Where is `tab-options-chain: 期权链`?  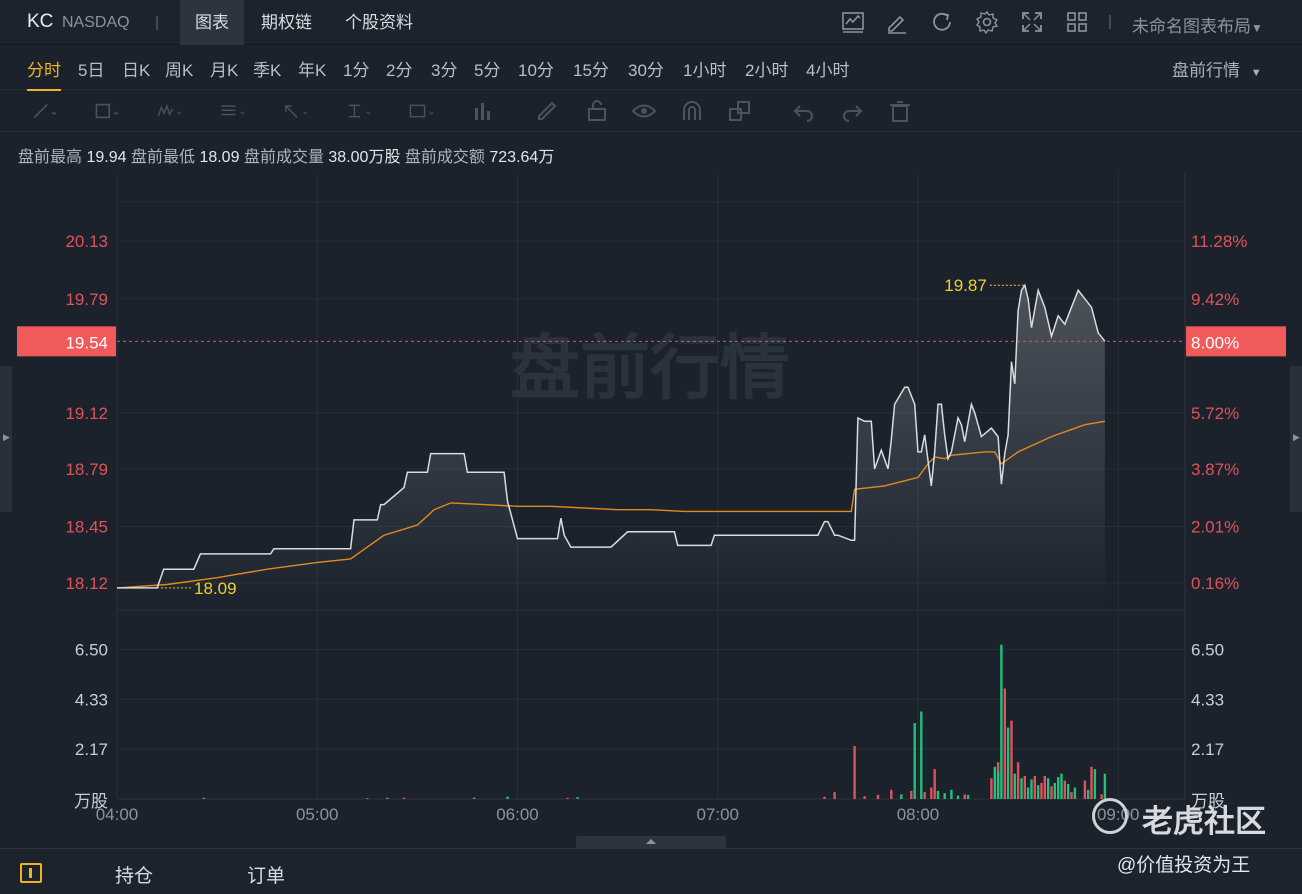
tab-options-chain: 期权链 is located at coordinates (286, 22).